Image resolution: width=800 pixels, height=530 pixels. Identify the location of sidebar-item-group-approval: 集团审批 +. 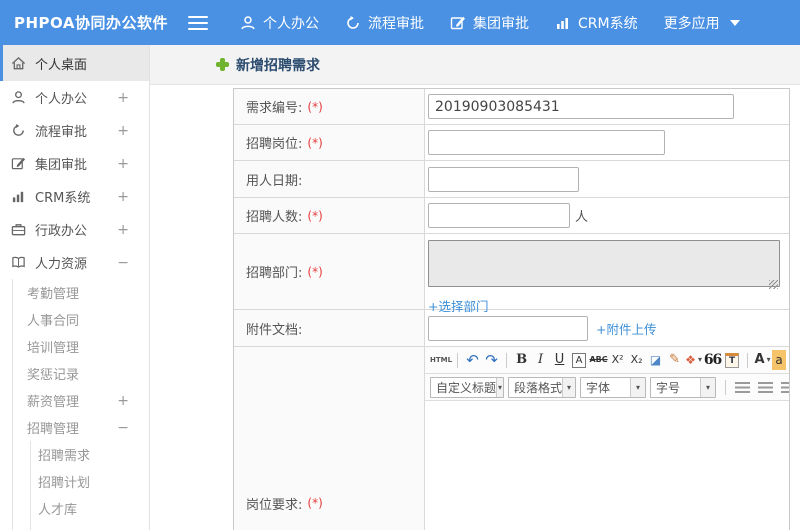
(74, 163).